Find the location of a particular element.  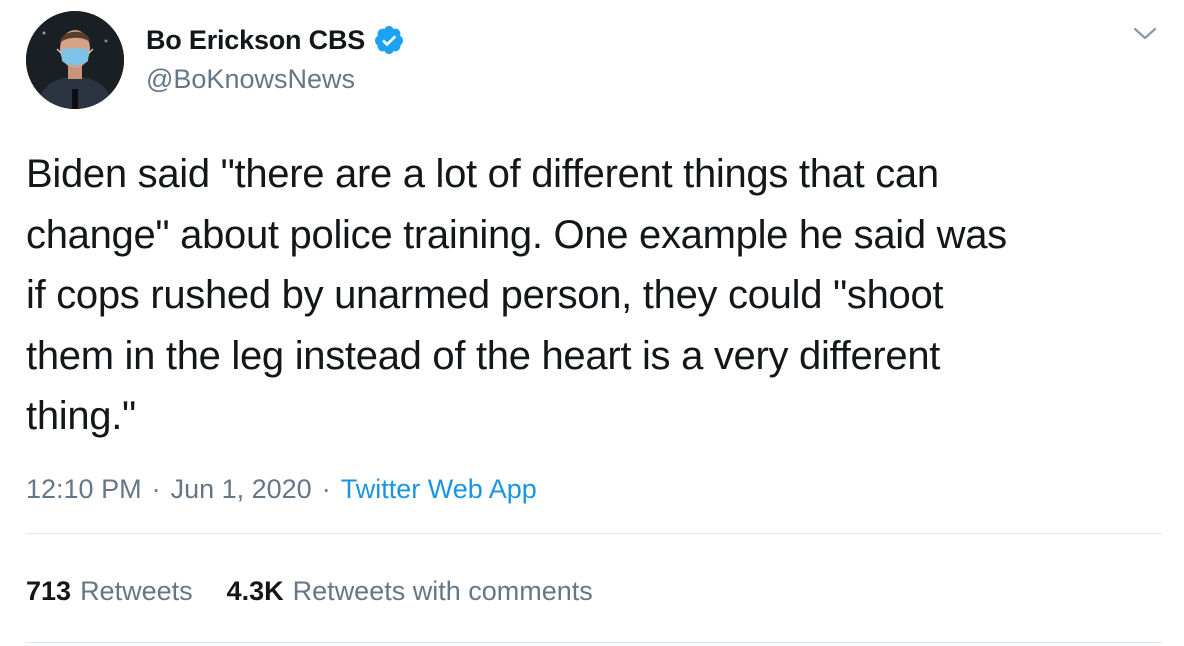

retweets-stat: 713 Retweets is located at coordinates (109, 591).